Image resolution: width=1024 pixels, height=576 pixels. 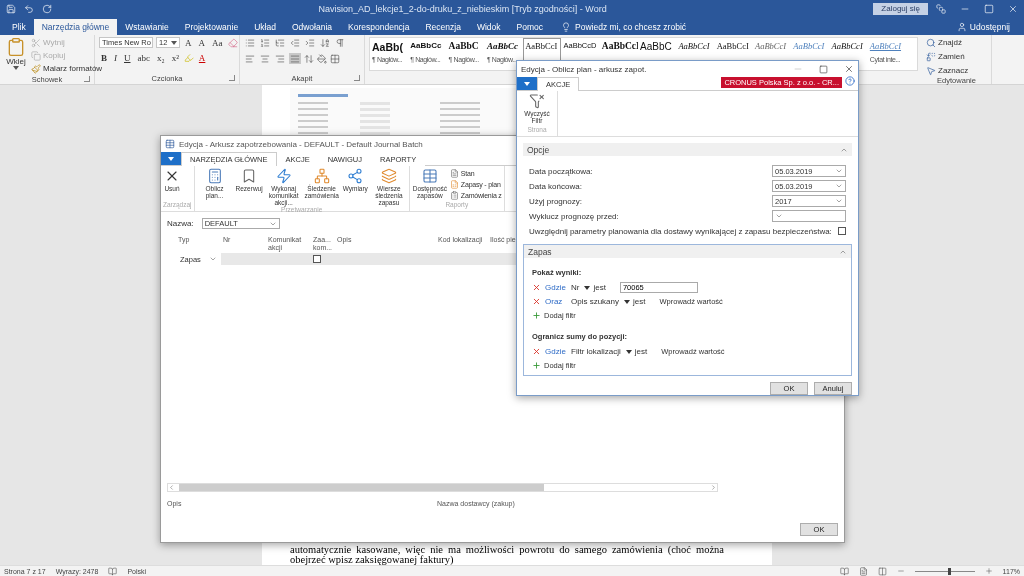 What do you see at coordinates (443, 27) in the screenshot?
I see `ribbon-tab: Recenzja` at bounding box center [443, 27].